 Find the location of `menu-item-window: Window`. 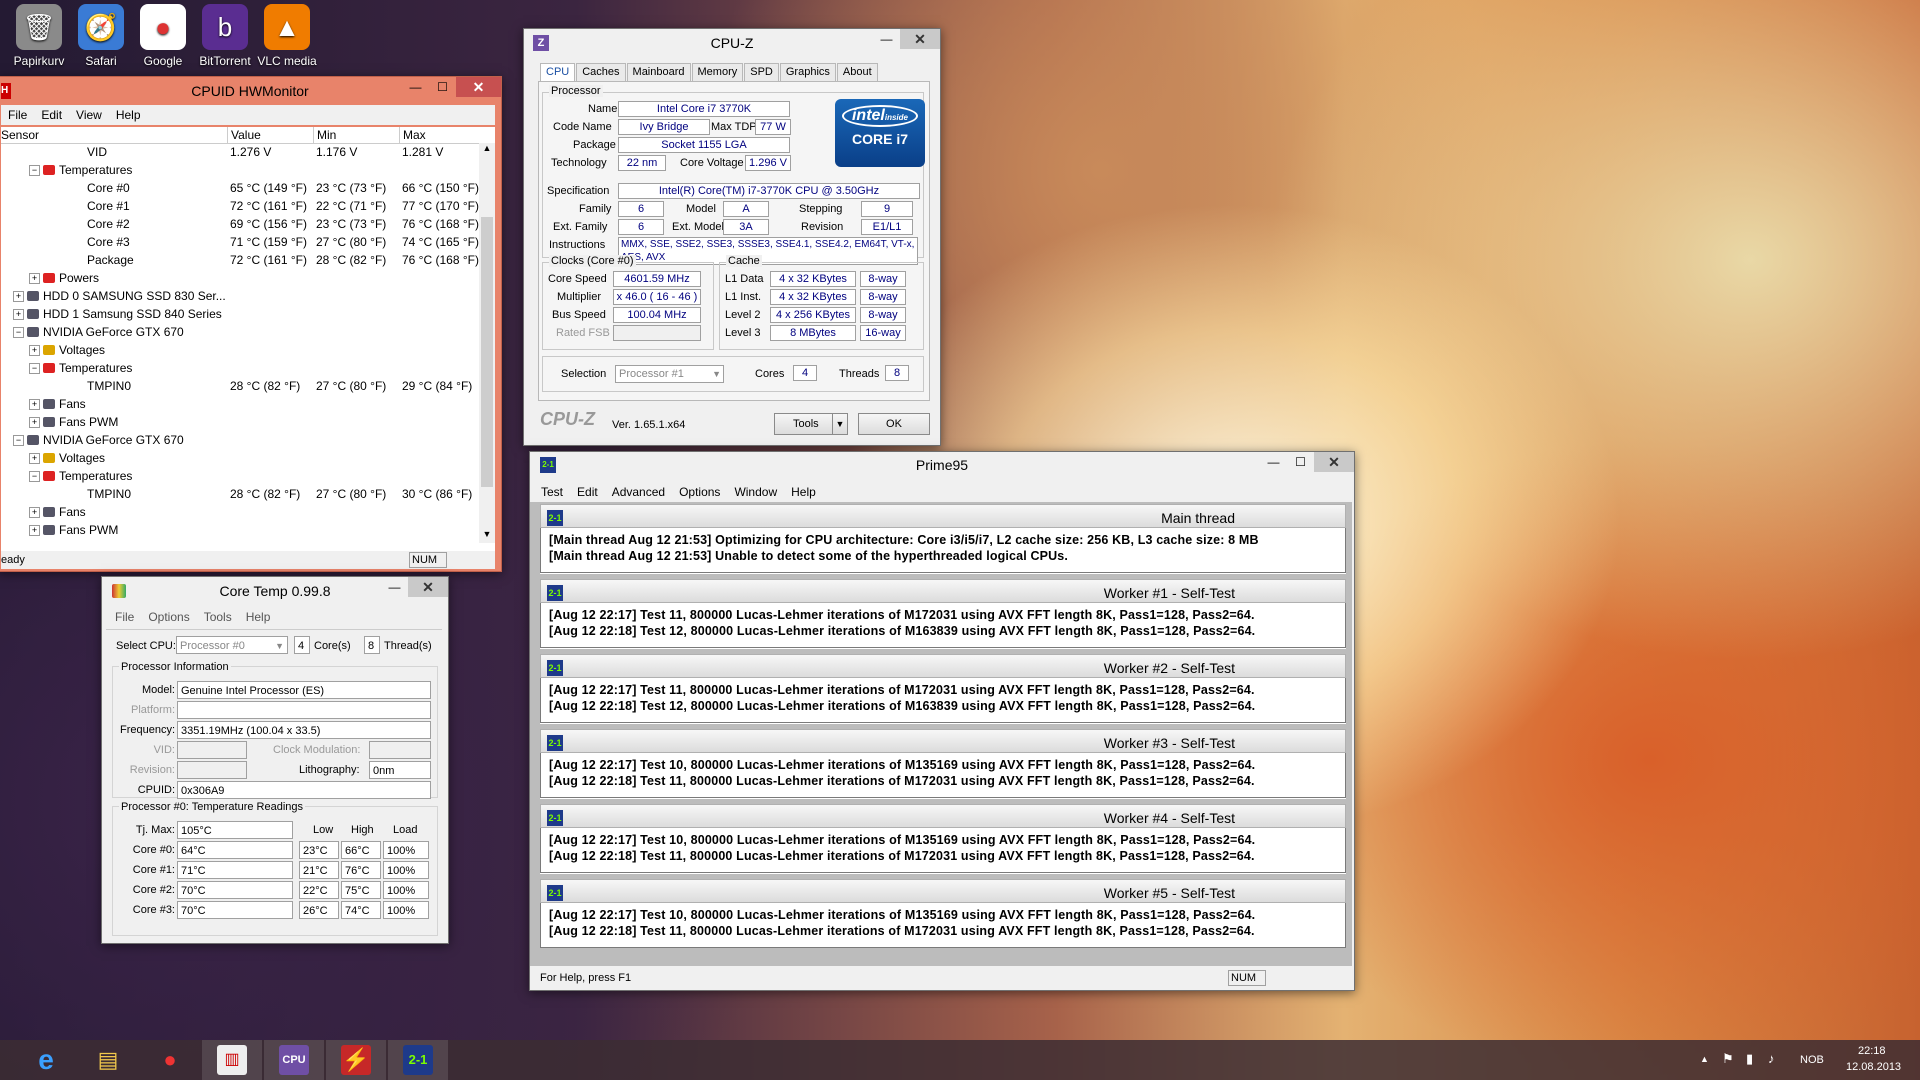

menu-item-window: Window is located at coordinates (755, 492).